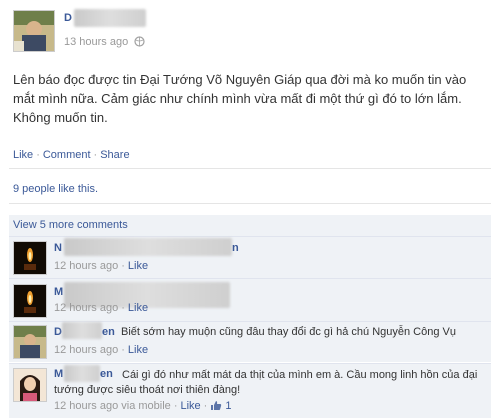  What do you see at coordinates (67, 155) in the screenshot?
I see `comment-post-link: Comment` at bounding box center [67, 155].